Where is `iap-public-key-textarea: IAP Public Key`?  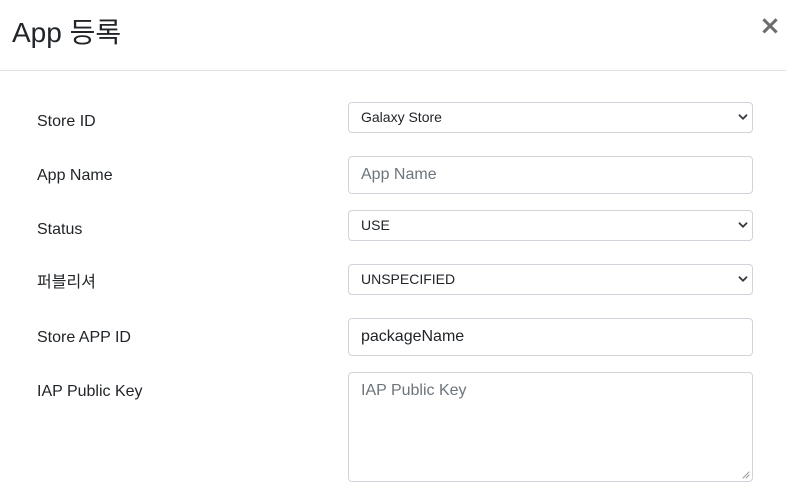 iap-public-key-textarea: IAP Public Key is located at coordinates (550, 427).